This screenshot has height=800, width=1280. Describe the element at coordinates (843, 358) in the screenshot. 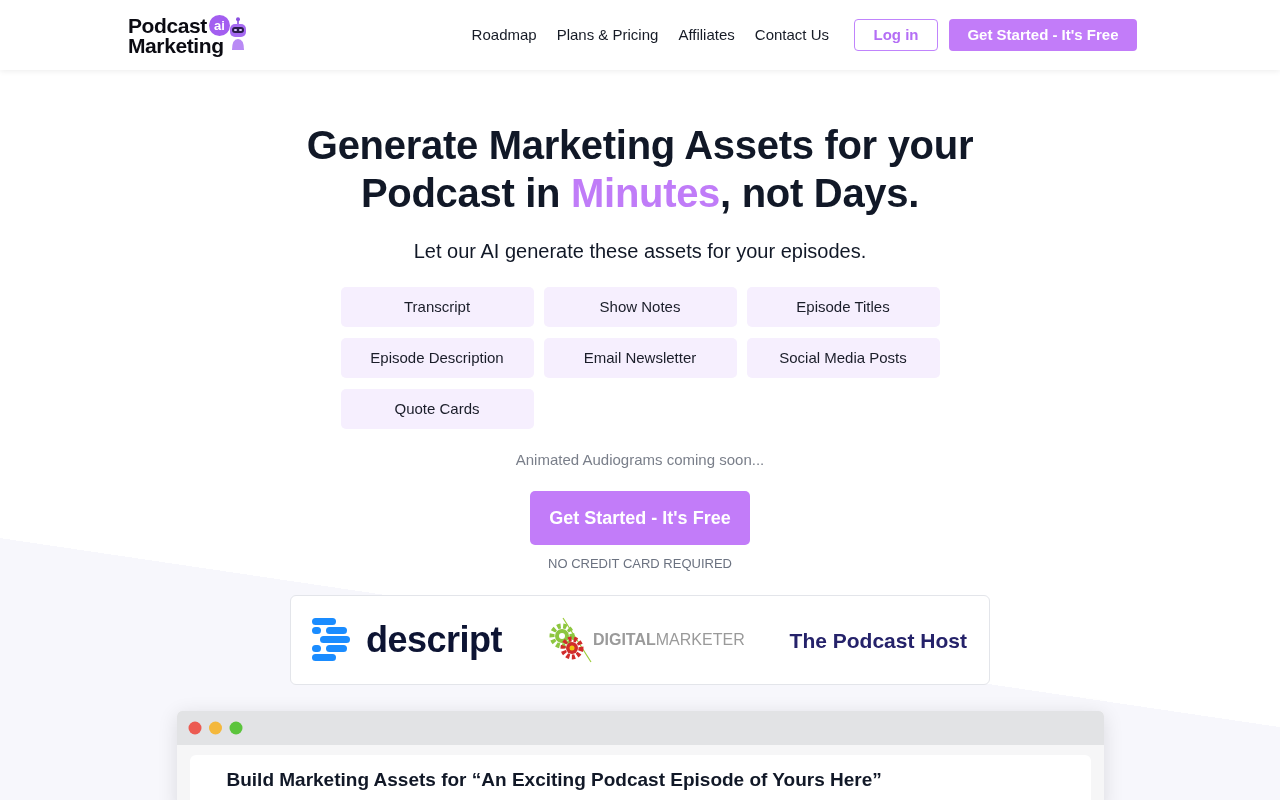

I see `asset-tag: Social Media Posts` at that location.